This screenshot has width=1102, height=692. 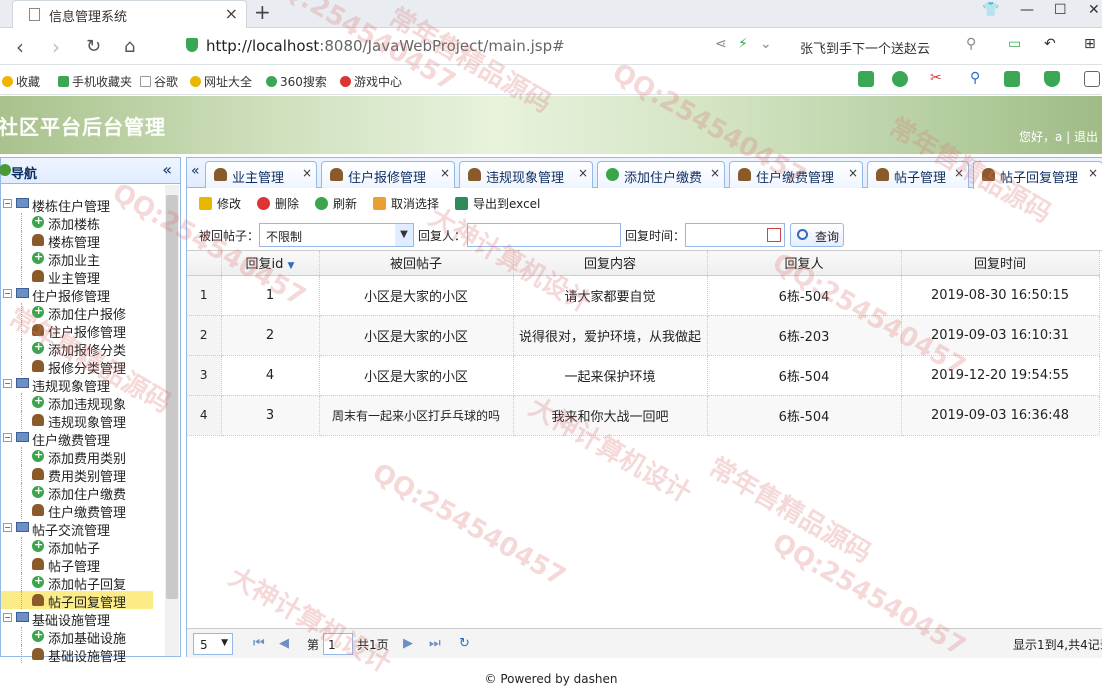 What do you see at coordinates (338, 644) in the screenshot?
I see `page-number-input: 1` at bounding box center [338, 644].